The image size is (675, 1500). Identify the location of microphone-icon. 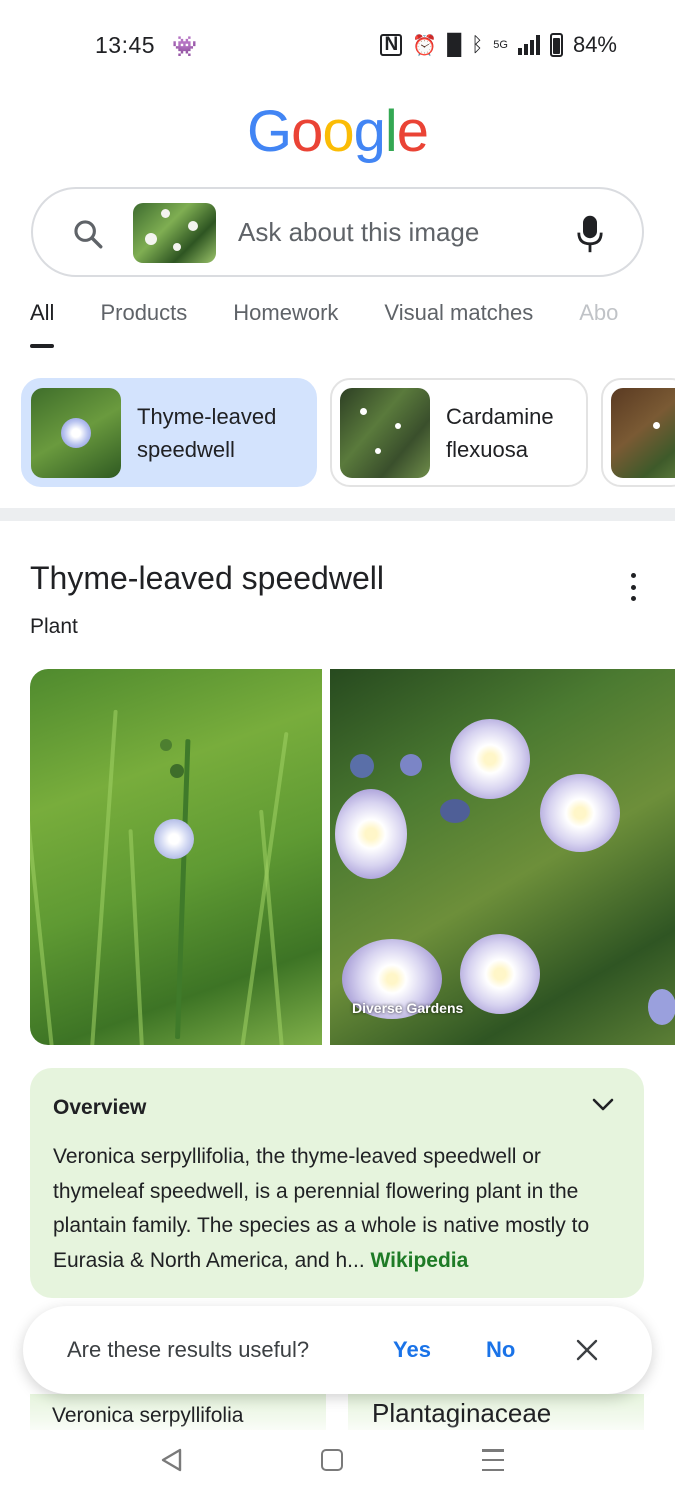
(590, 234).